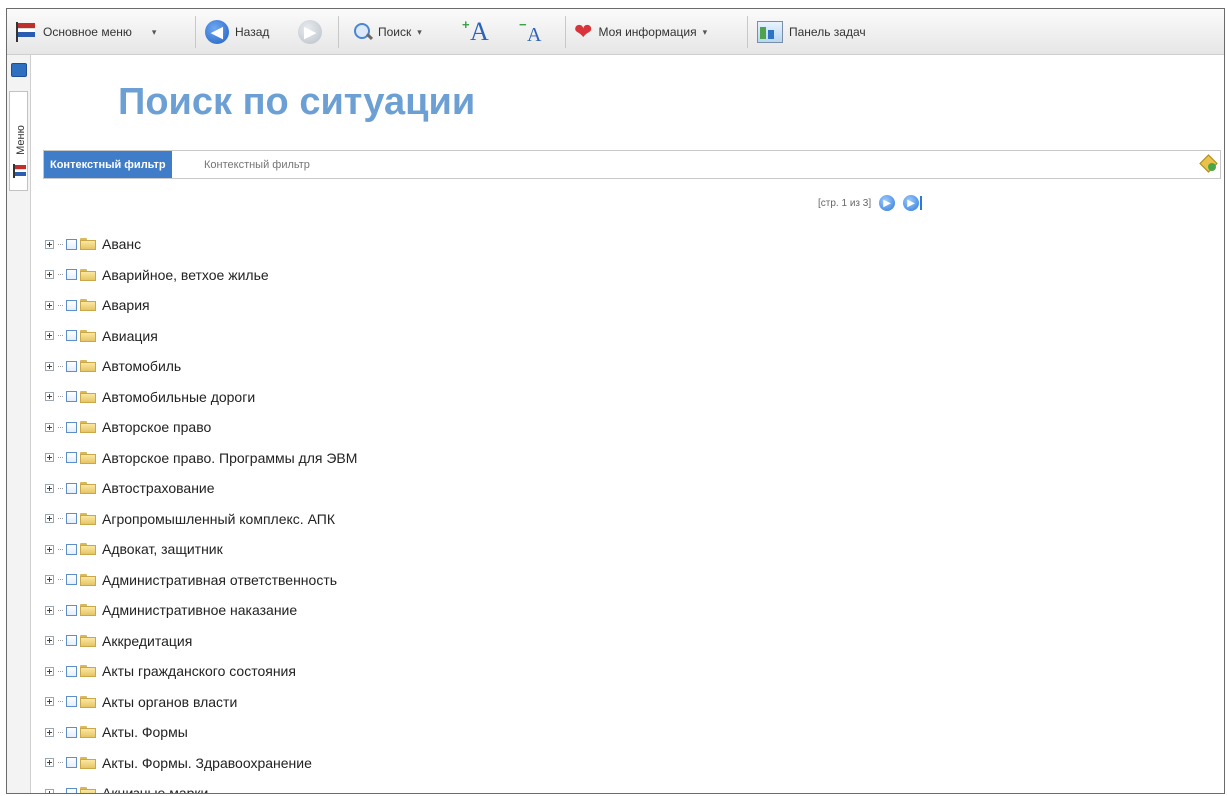 Image resolution: width=1227 pixels, height=796 pixels. Describe the element at coordinates (201, 305) in the screenshot. I see `tree-item: Авария` at that location.